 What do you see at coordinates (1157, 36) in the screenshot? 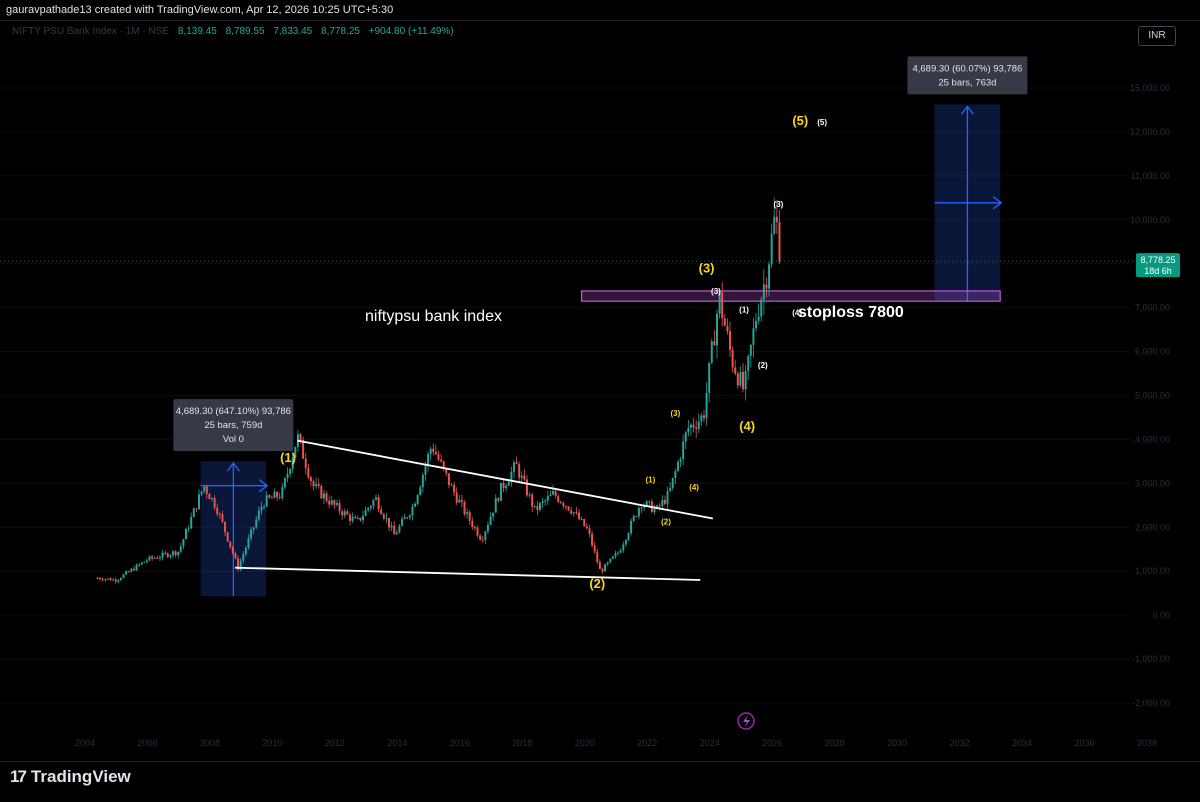
I see `currency-button: INR` at bounding box center [1157, 36].